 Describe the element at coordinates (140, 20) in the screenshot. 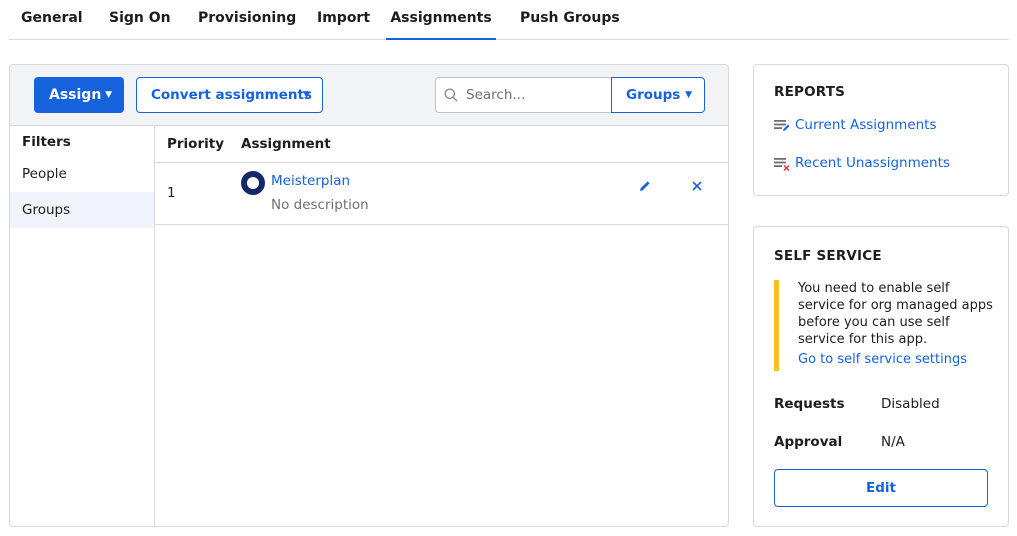

I see `tab-sign-on: Sign On` at that location.